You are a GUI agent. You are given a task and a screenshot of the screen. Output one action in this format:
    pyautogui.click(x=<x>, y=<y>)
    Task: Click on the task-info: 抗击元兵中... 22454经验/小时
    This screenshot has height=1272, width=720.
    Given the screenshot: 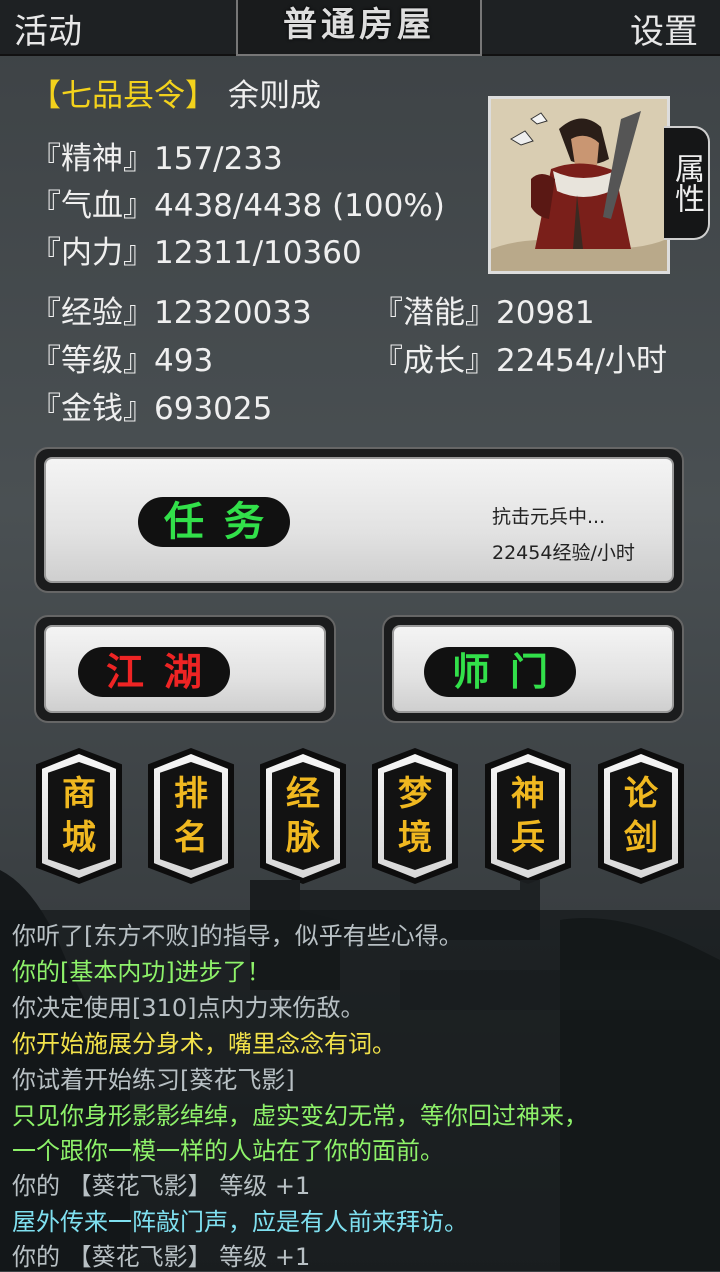 What is the action you would take?
    pyautogui.click(x=563, y=535)
    